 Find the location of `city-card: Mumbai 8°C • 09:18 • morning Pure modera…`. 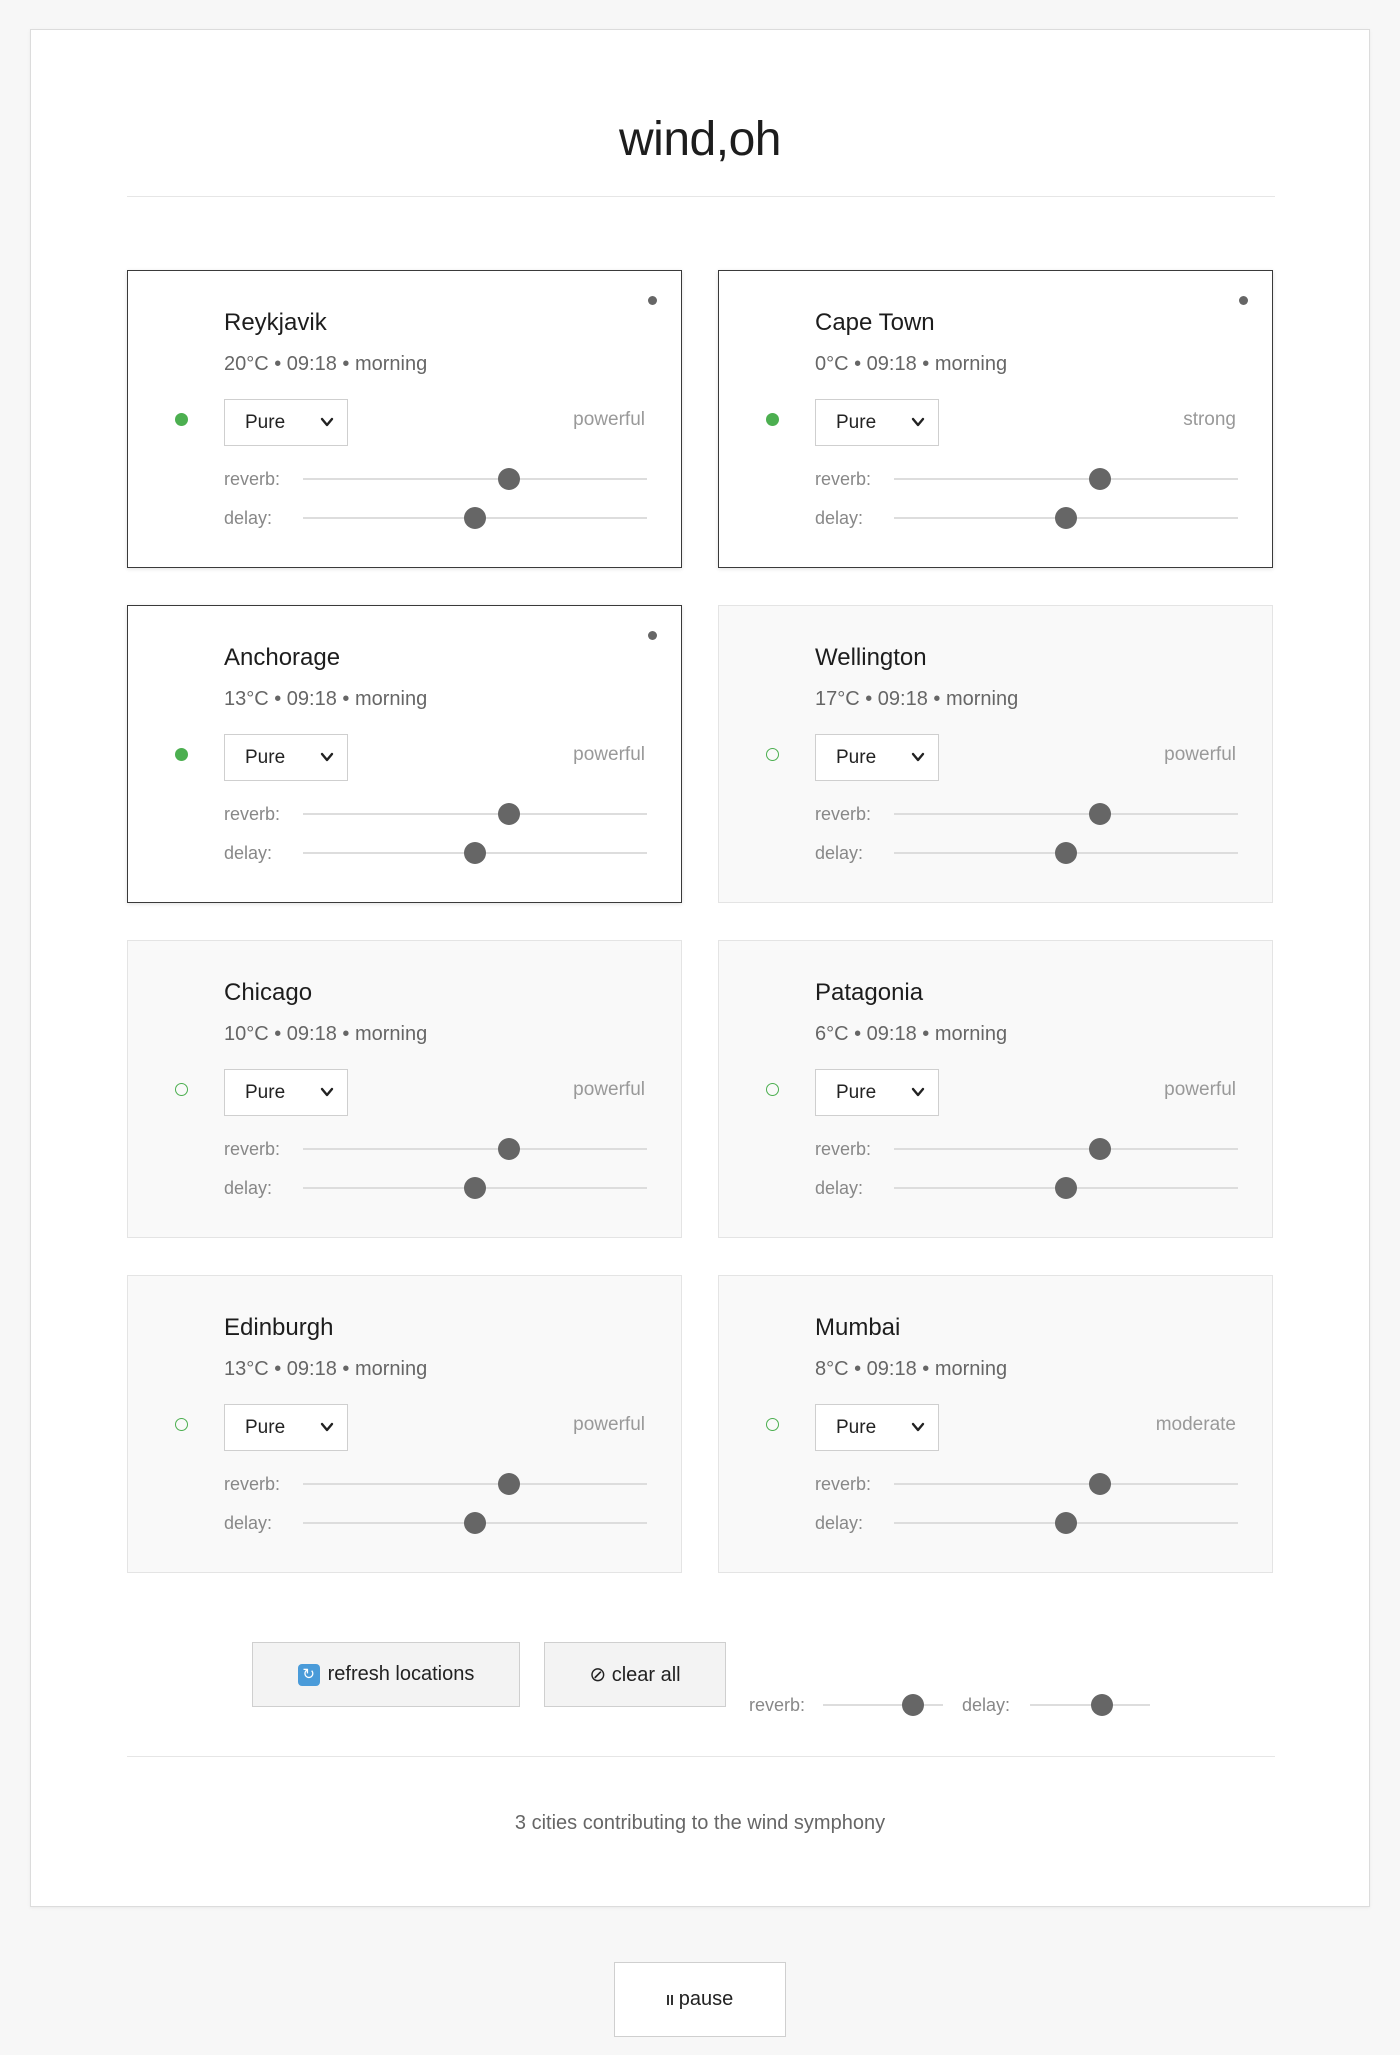

city-card: Mumbai 8°C • 09:18 • morning Pure modera… is located at coordinates (995, 1424).